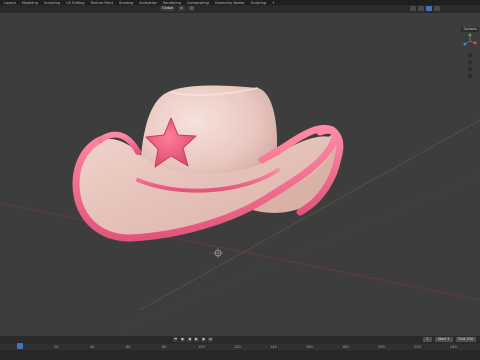 Image resolution: width=480 pixels, height=360 pixels. Describe the element at coordinates (470, 62) in the screenshot. I see `pan-icon` at that location.